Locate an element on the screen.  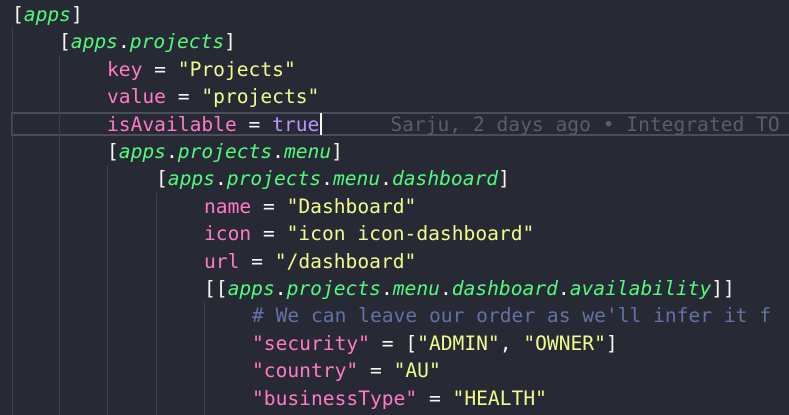
code-line: [apps.projects.menu.dashboard] is located at coordinates (394, 178).